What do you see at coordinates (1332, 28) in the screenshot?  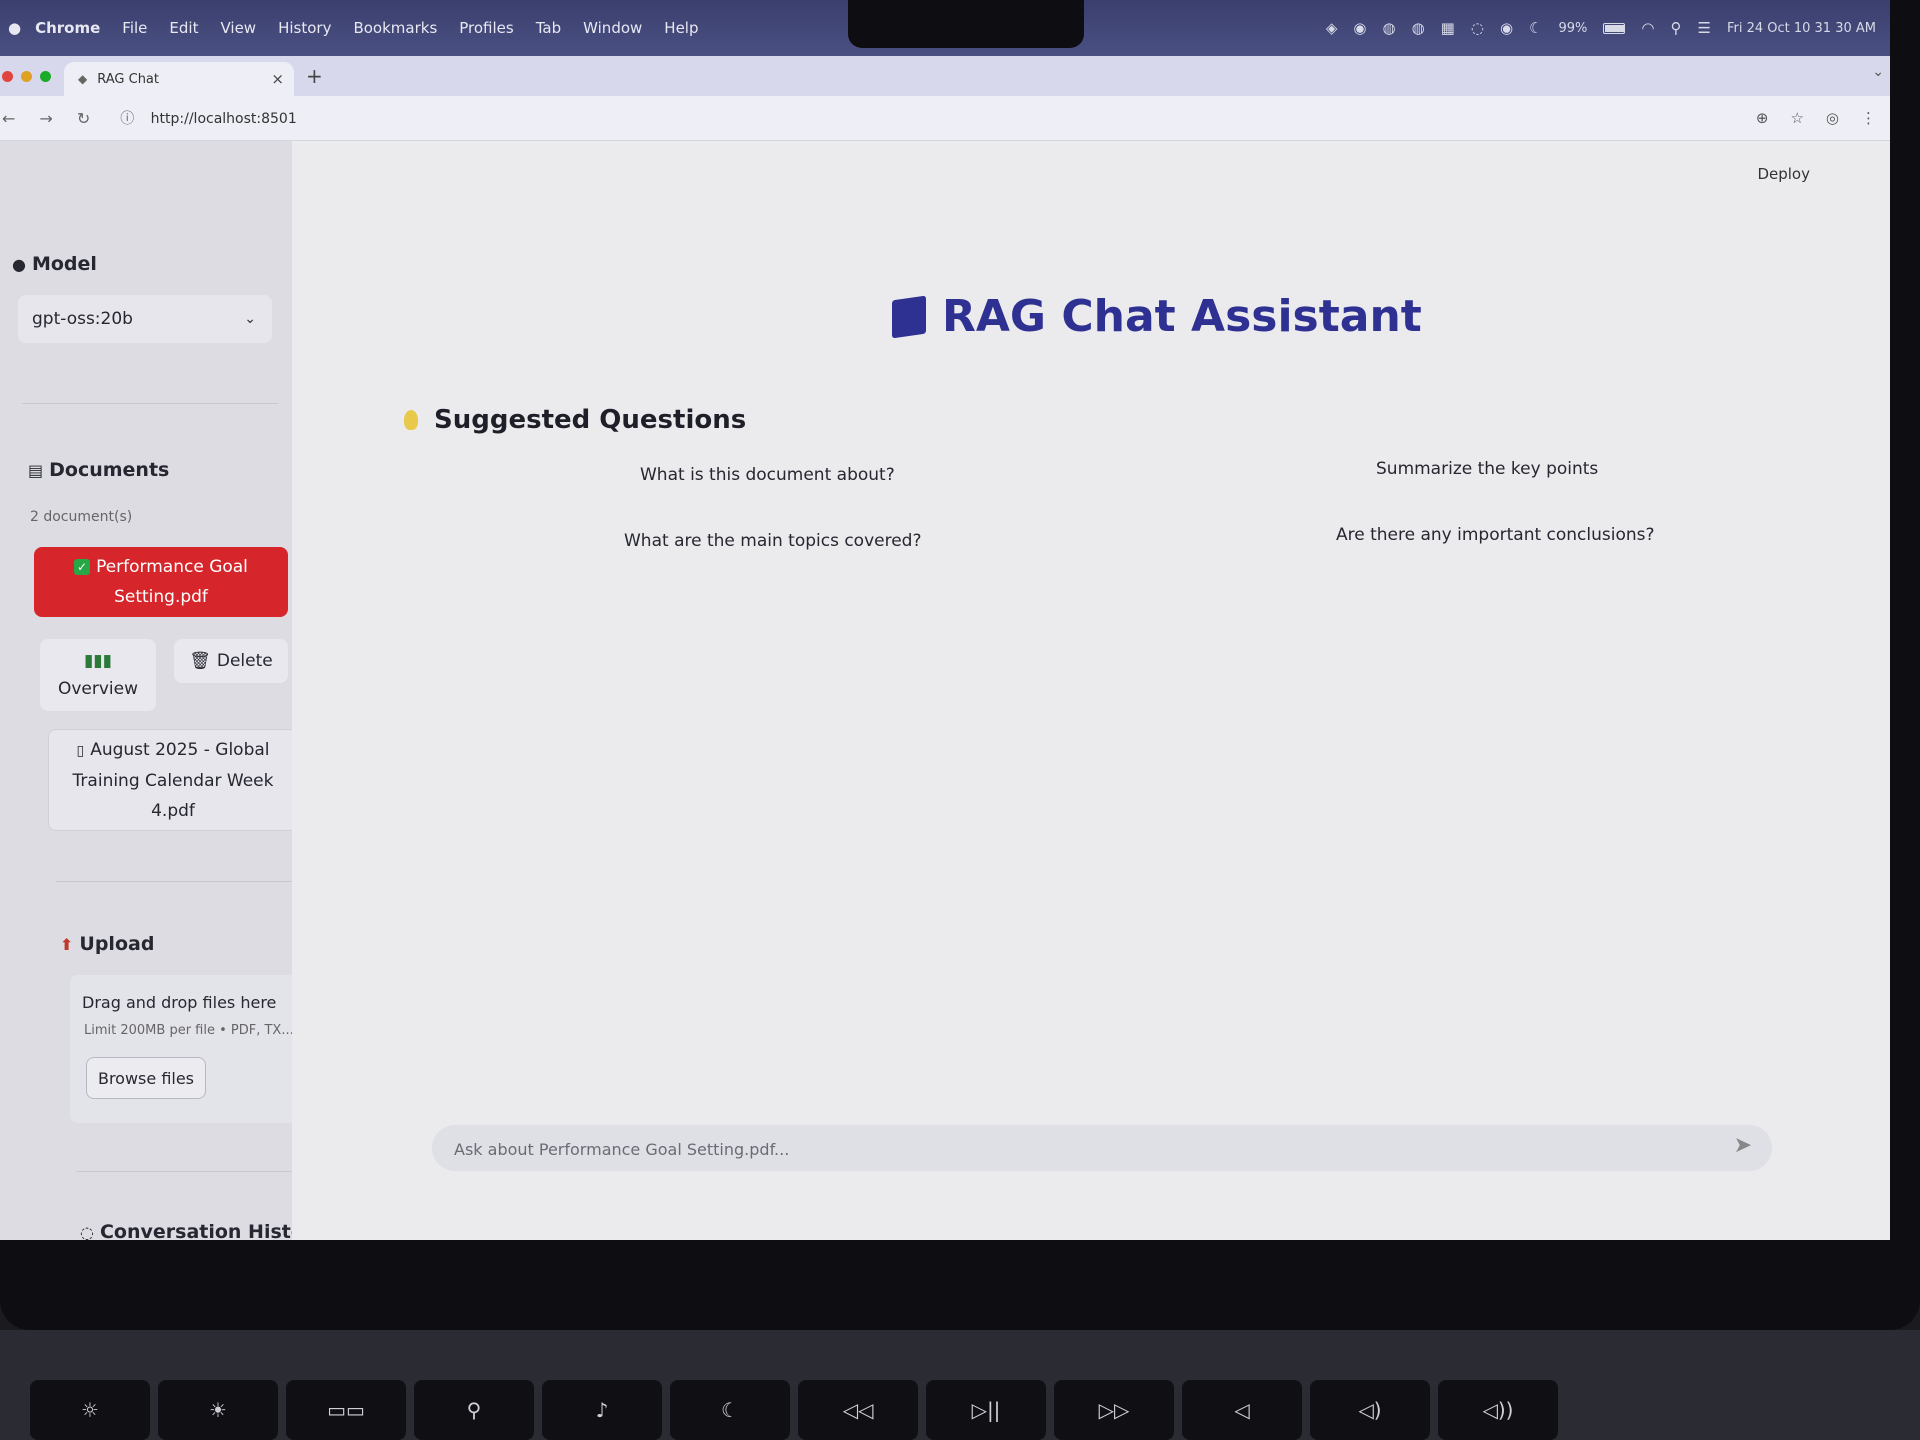 I see `status-icon: ◈` at bounding box center [1332, 28].